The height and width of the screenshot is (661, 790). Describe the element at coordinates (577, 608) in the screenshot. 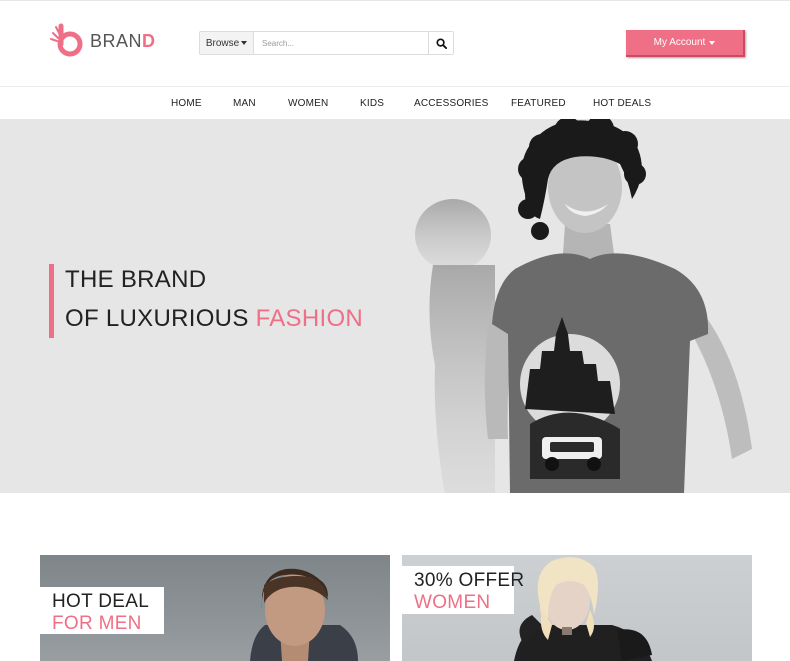

I see `promo-women-banner: 30% OFFER WOMEN` at that location.